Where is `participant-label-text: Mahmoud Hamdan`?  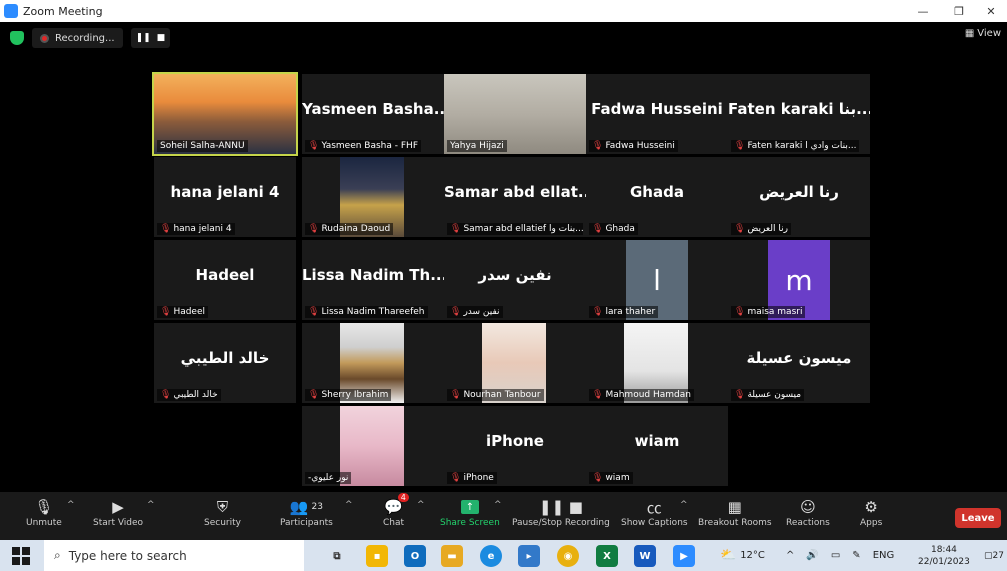 participant-label-text: Mahmoud Hamdan is located at coordinates (648, 395).